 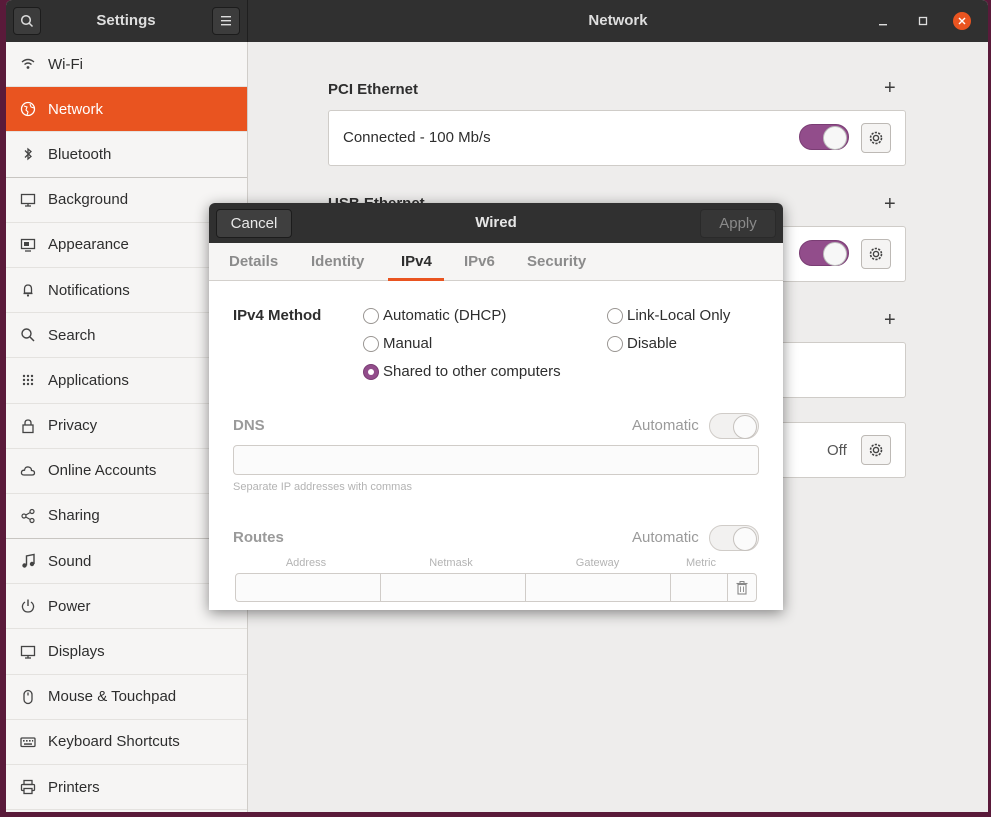 I want to click on sidebar-item-label: Search, so click(x=72, y=335).